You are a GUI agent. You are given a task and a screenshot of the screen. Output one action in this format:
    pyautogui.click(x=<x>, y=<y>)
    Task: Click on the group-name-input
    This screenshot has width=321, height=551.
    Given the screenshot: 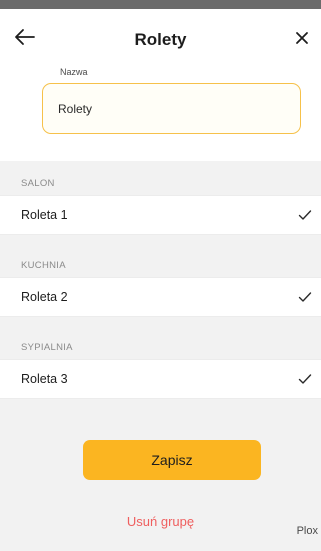 What is the action you would take?
    pyautogui.click(x=171, y=108)
    